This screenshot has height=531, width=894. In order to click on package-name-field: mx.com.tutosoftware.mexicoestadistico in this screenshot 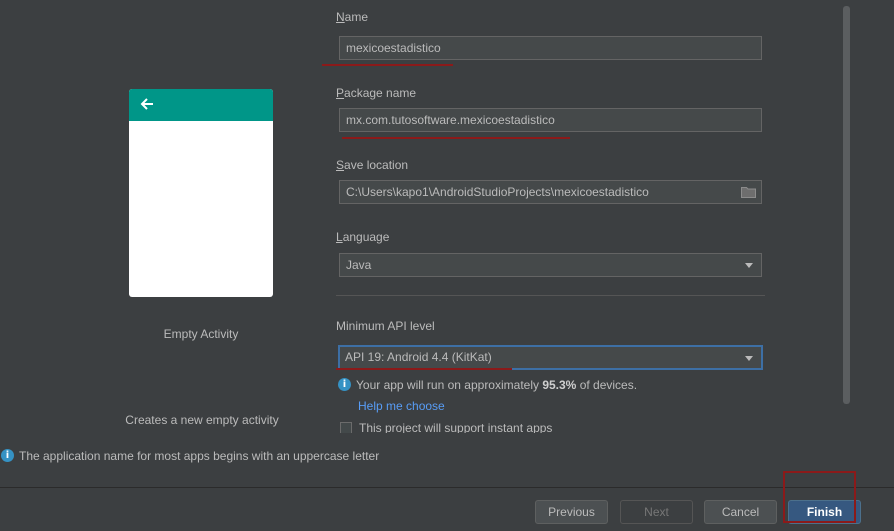, I will do `click(550, 120)`.